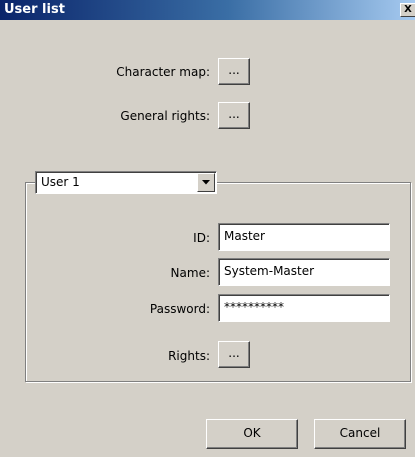 This screenshot has width=415, height=457. I want to click on user-select-value: User 1, so click(60, 182).